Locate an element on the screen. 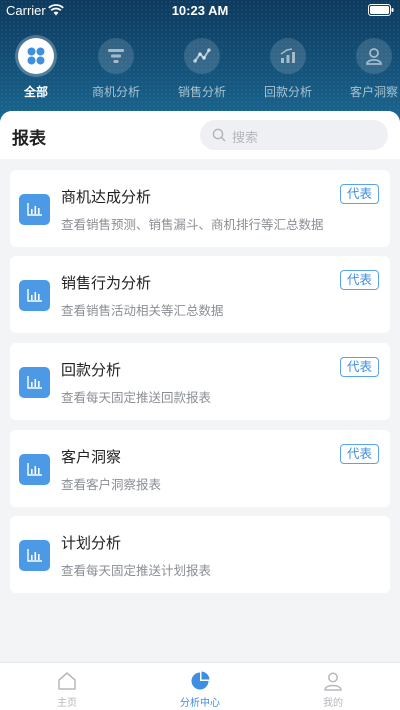 The image size is (400, 710). report-description: 查看销售活动相关等汇总数据 is located at coordinates (142, 310).